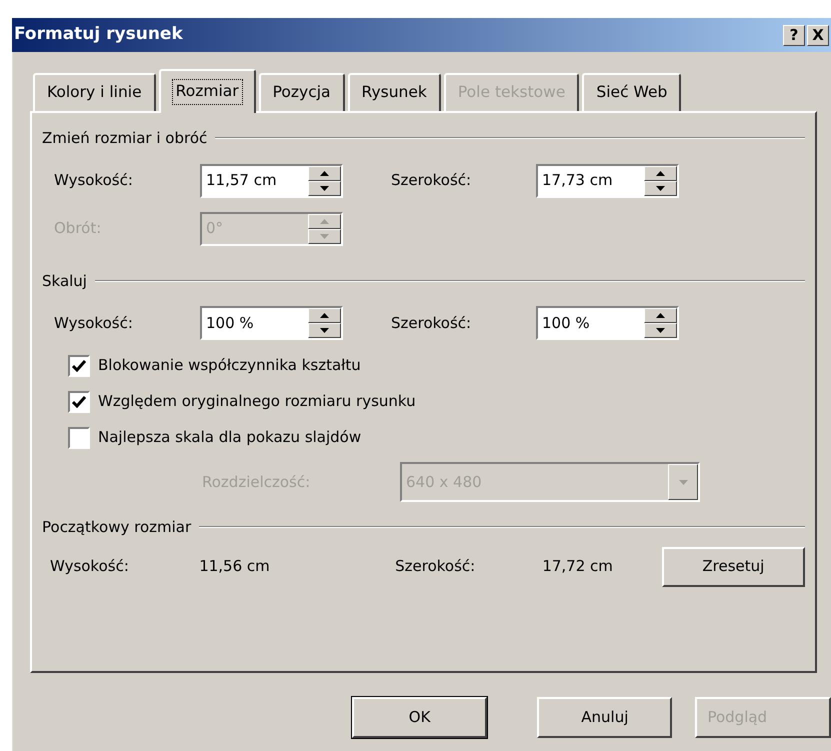 The width and height of the screenshot is (831, 751). Describe the element at coordinates (818, 35) in the screenshot. I see `close-button: X` at that location.